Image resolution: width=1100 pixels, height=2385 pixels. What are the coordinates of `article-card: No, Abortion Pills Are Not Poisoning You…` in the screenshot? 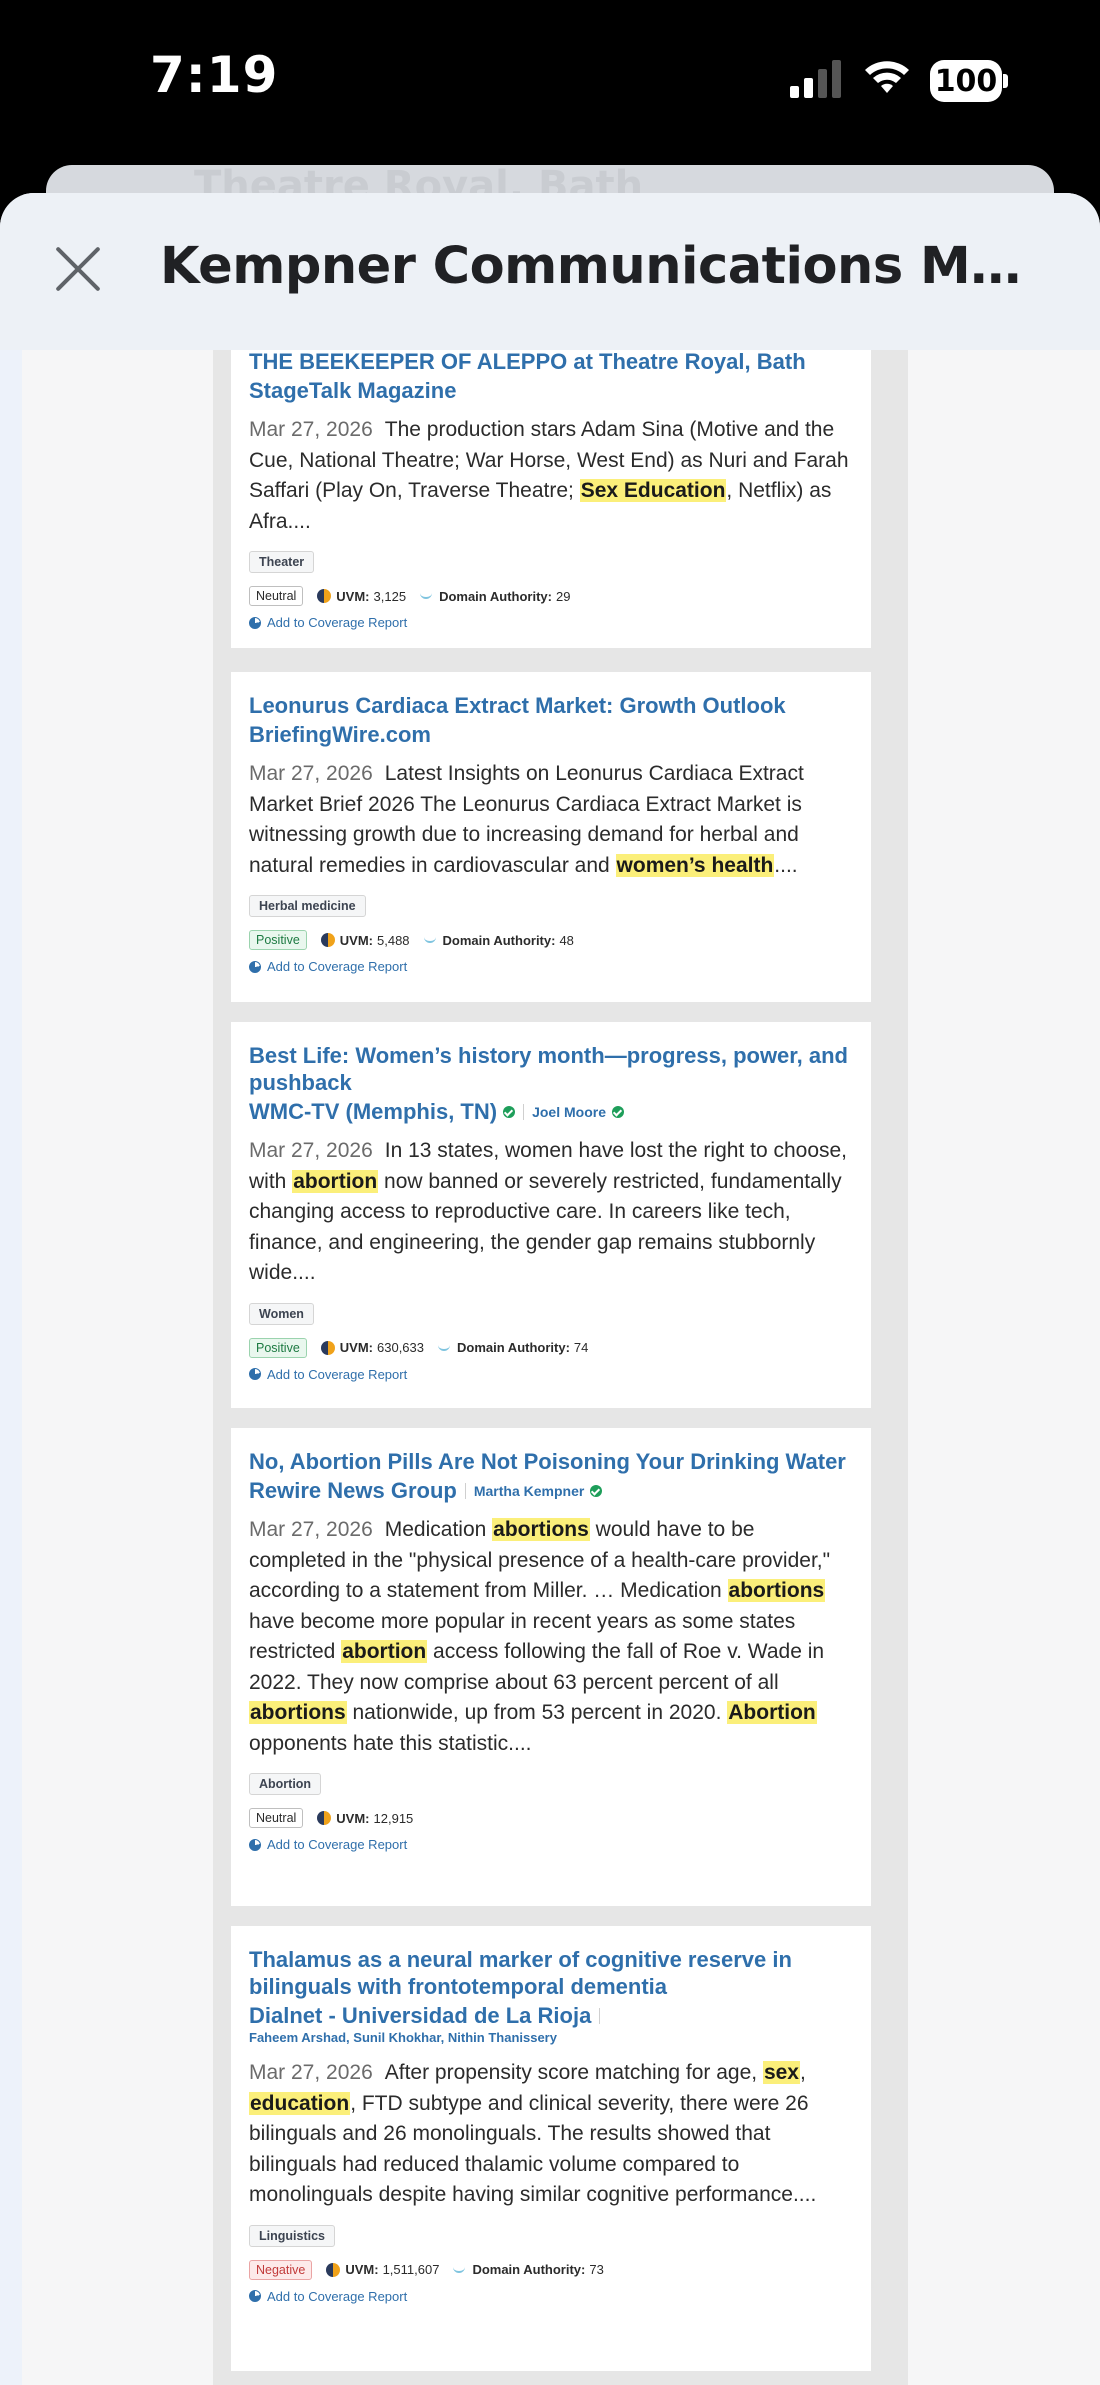 It's located at (551, 1667).